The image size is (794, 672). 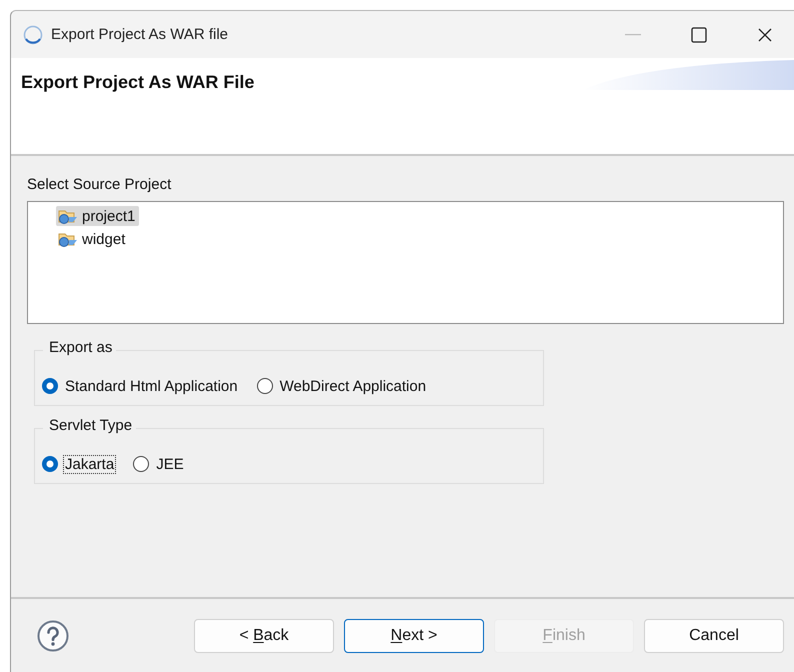 What do you see at coordinates (714, 635) in the screenshot?
I see `dialog-button: Cancel` at bounding box center [714, 635].